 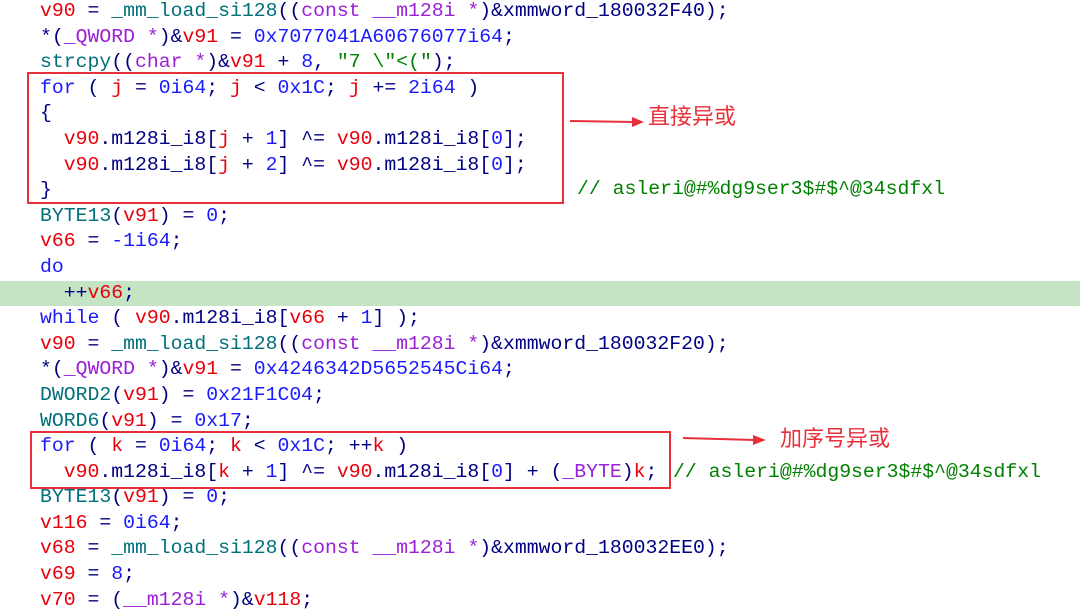 What do you see at coordinates (70, 420) in the screenshot?
I see `code-token: WORD6` at bounding box center [70, 420].